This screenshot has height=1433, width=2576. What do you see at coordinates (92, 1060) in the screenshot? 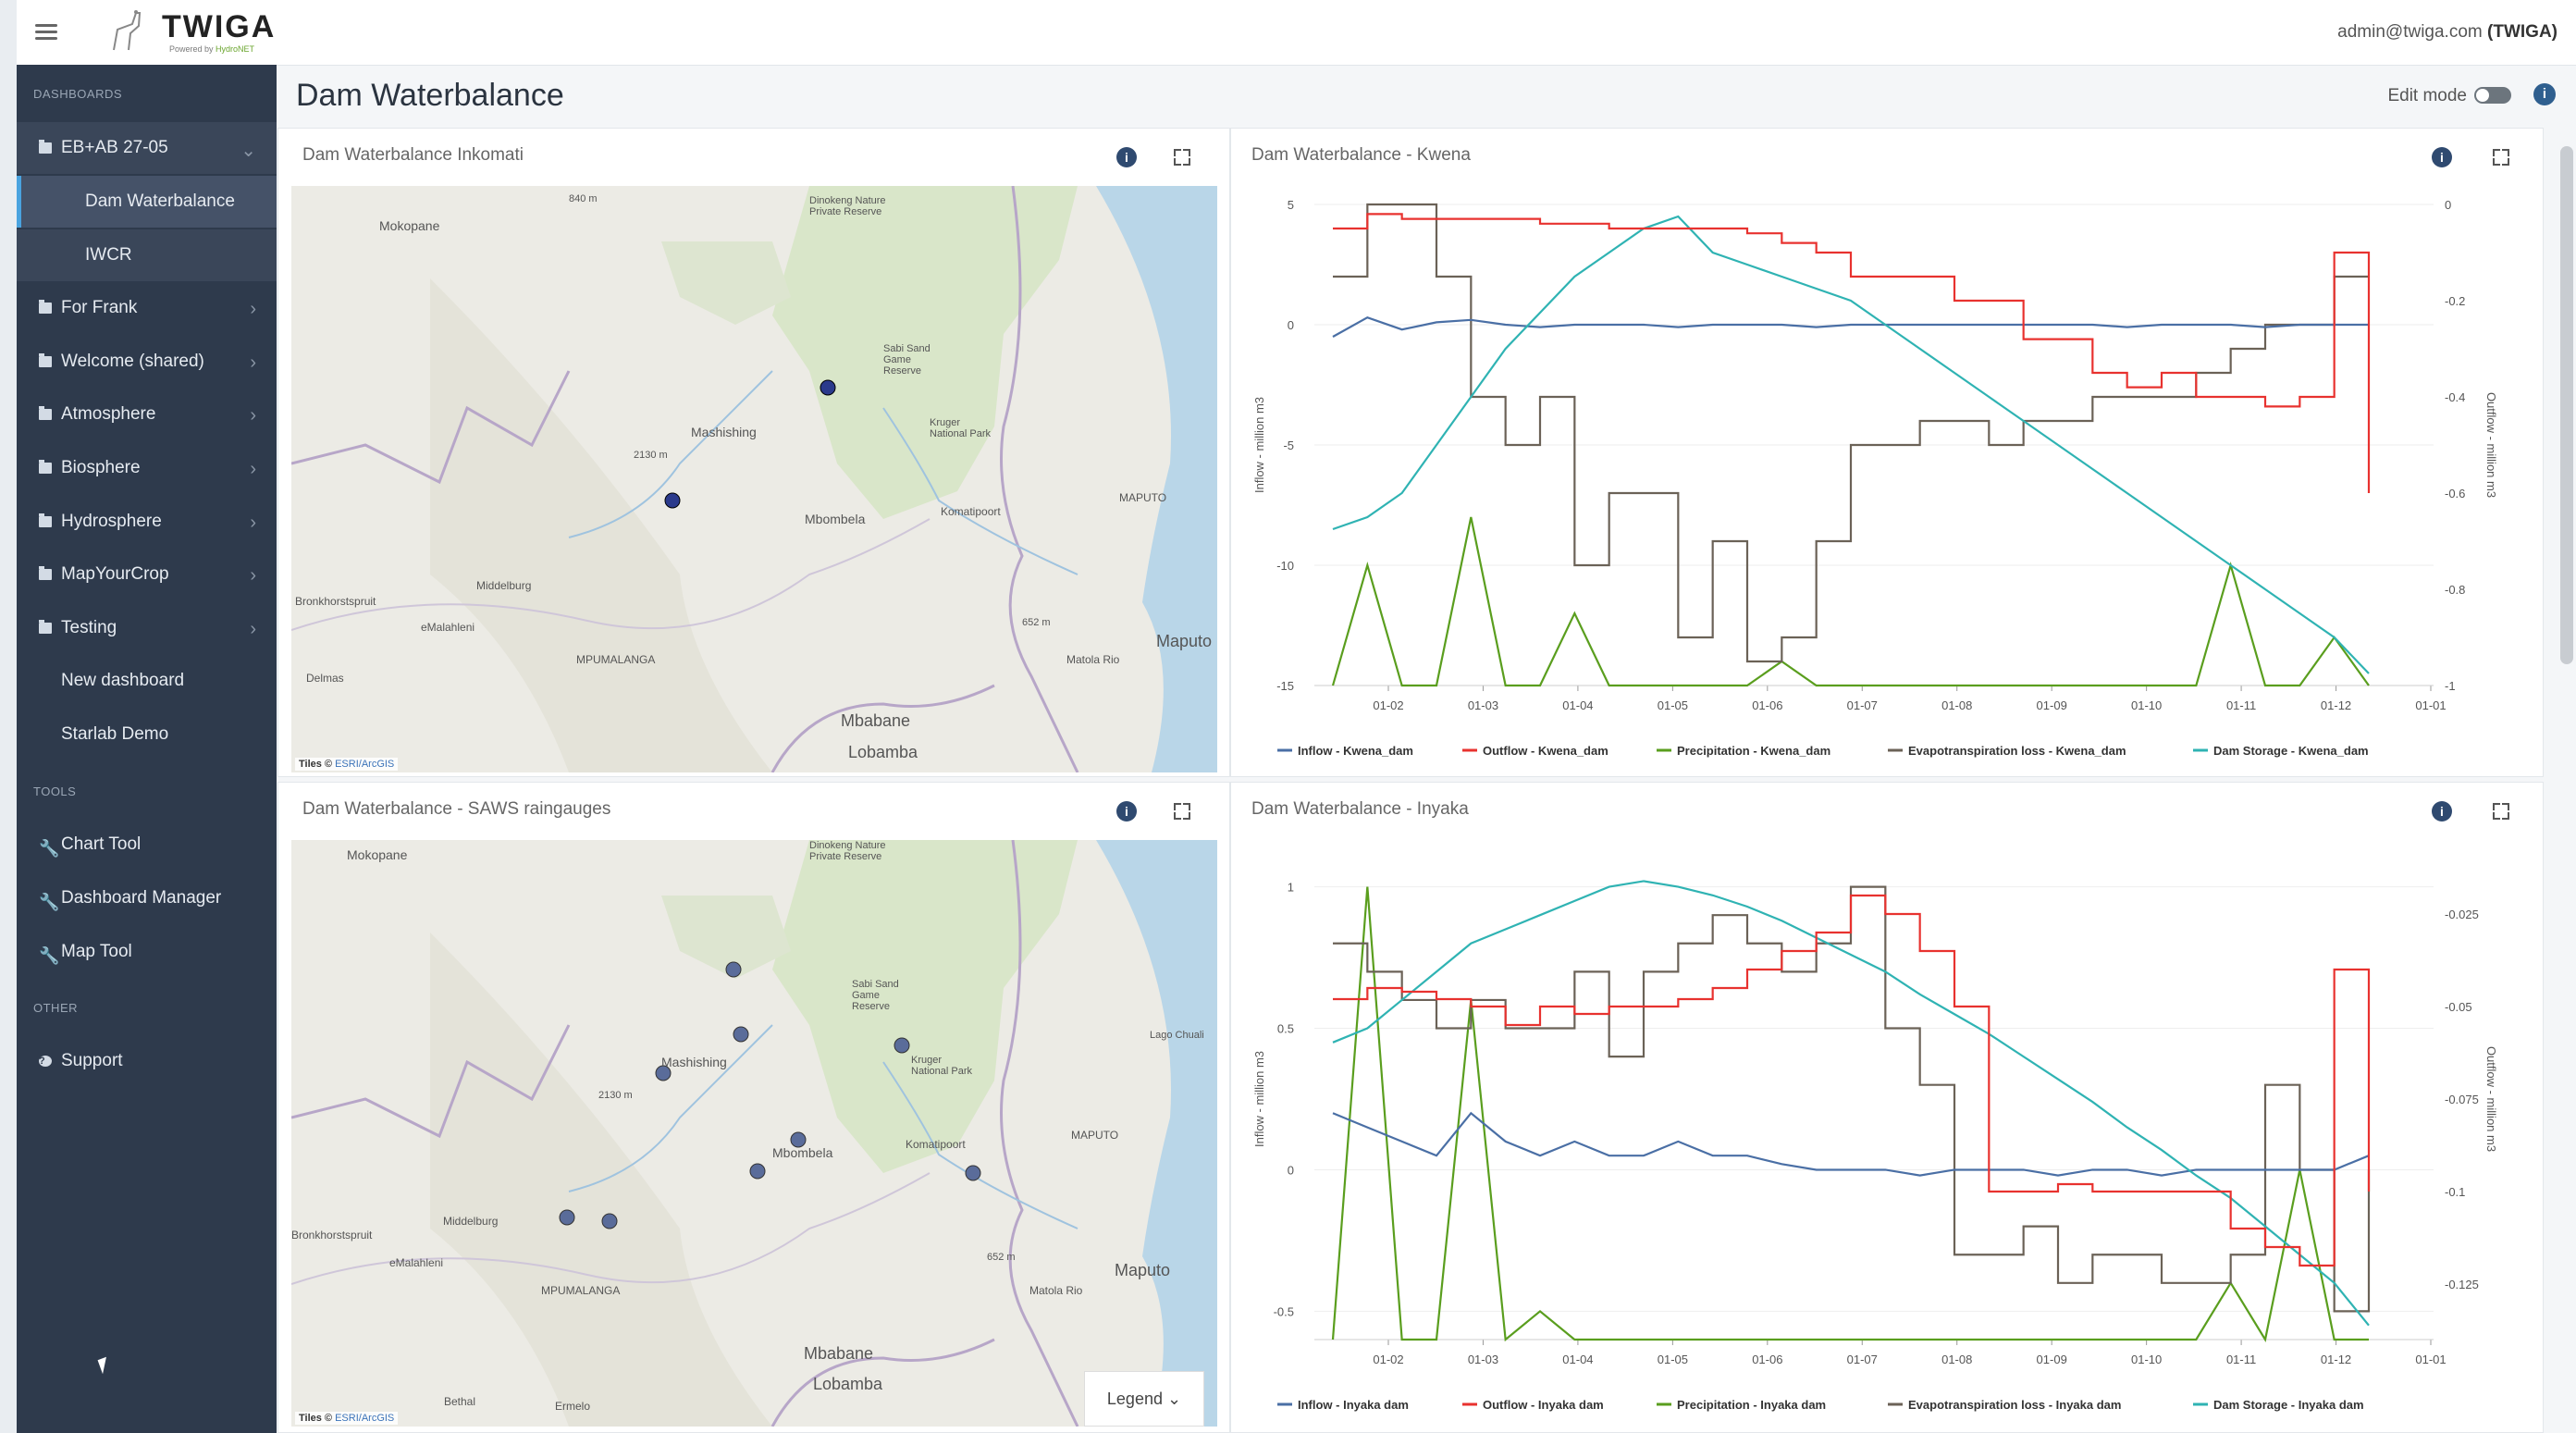
I see `sidebar-item-label: Support` at bounding box center [92, 1060].